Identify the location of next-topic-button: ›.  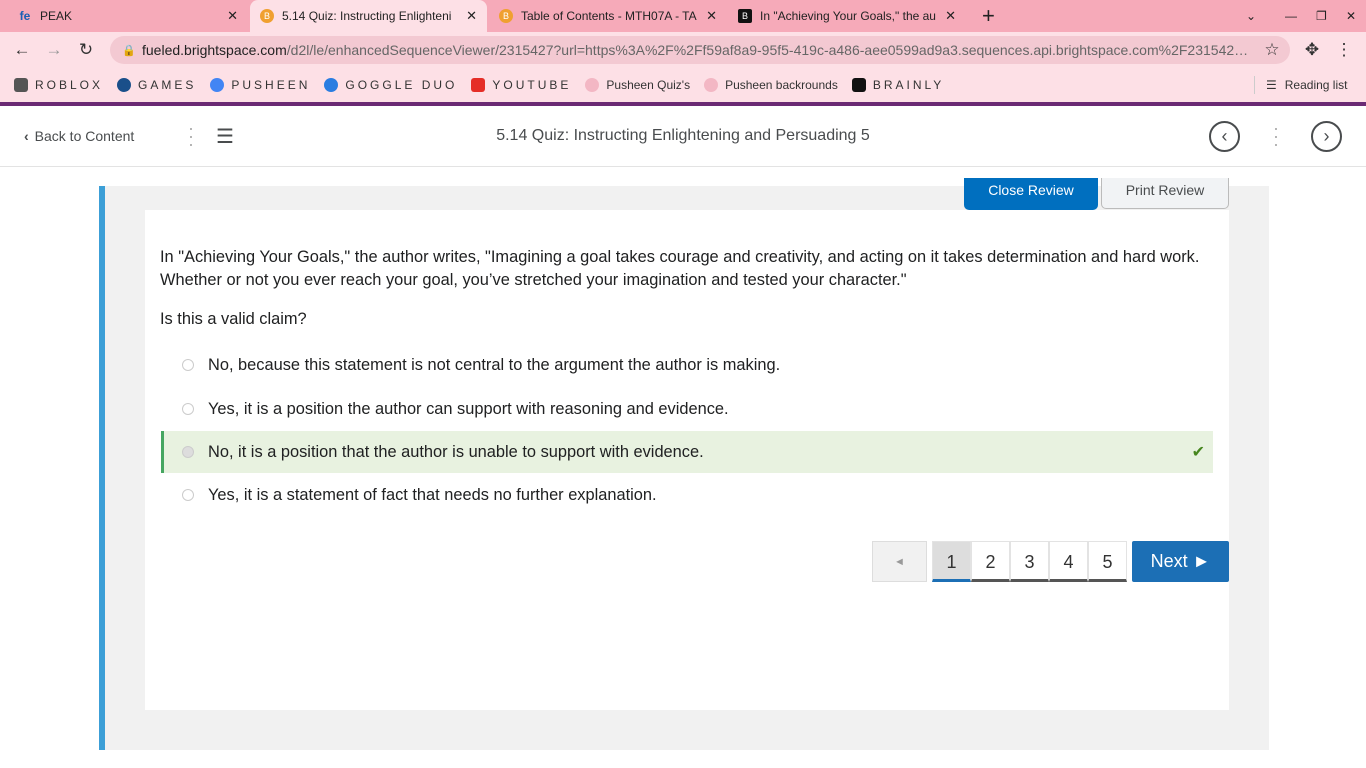
(1326, 136).